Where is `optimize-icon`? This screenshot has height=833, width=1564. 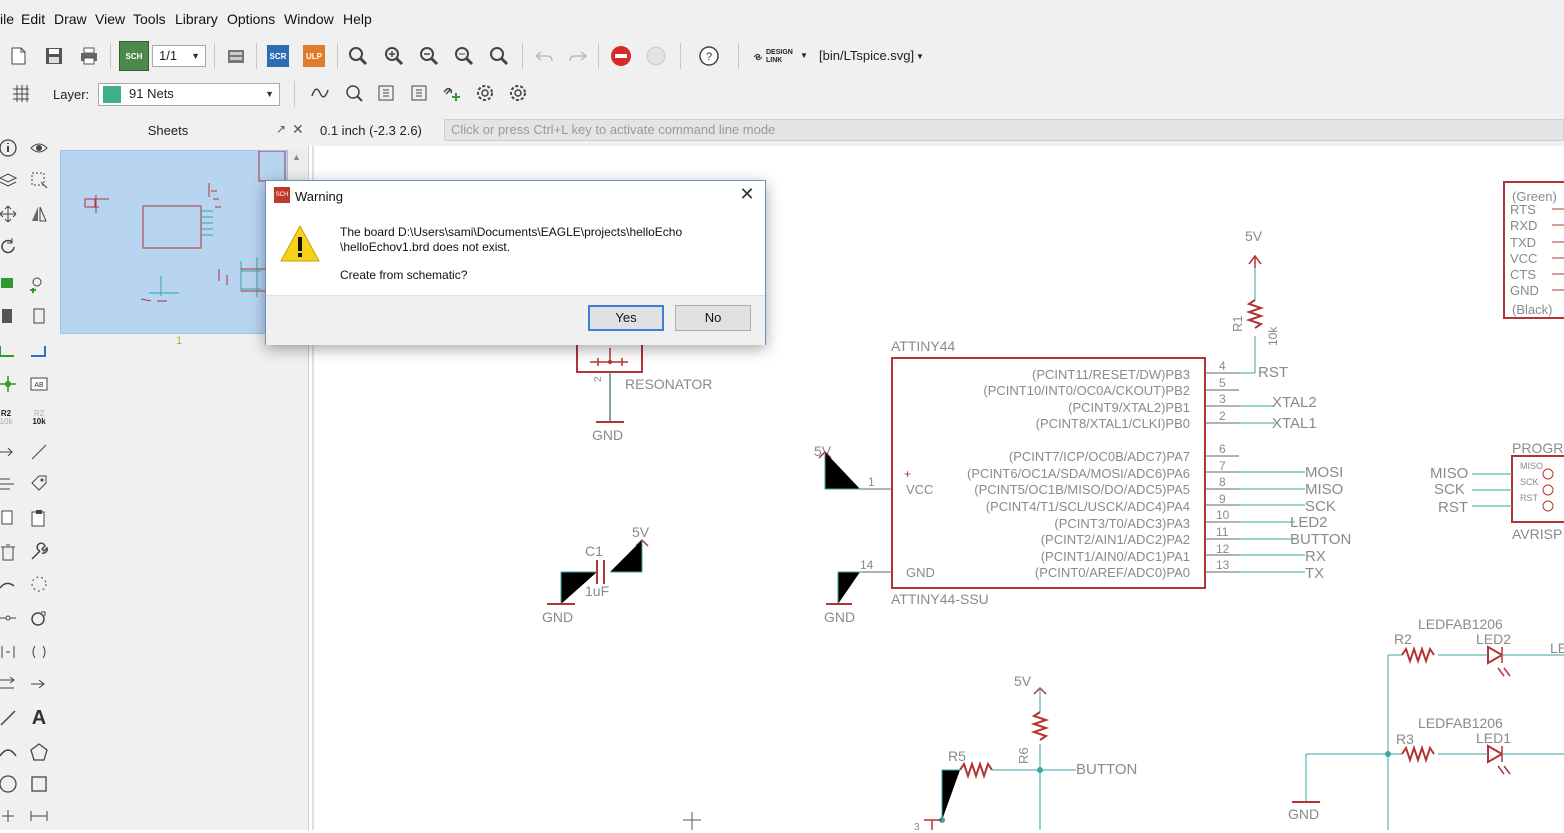 optimize-icon is located at coordinates (10, 618).